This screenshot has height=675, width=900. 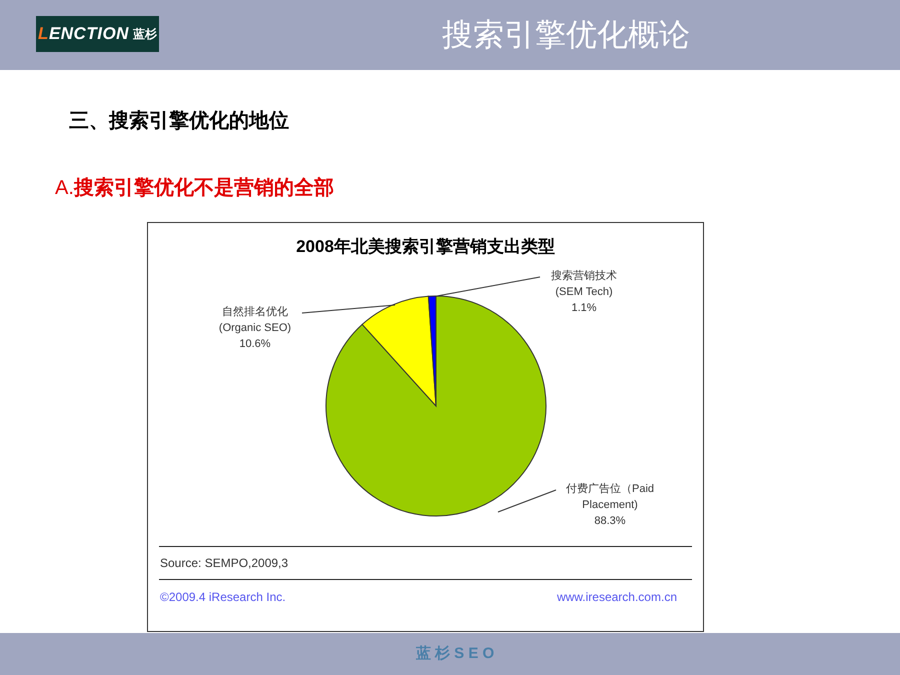 What do you see at coordinates (616, 597) in the screenshot?
I see `website-link: www.iresearch.com.cn` at bounding box center [616, 597].